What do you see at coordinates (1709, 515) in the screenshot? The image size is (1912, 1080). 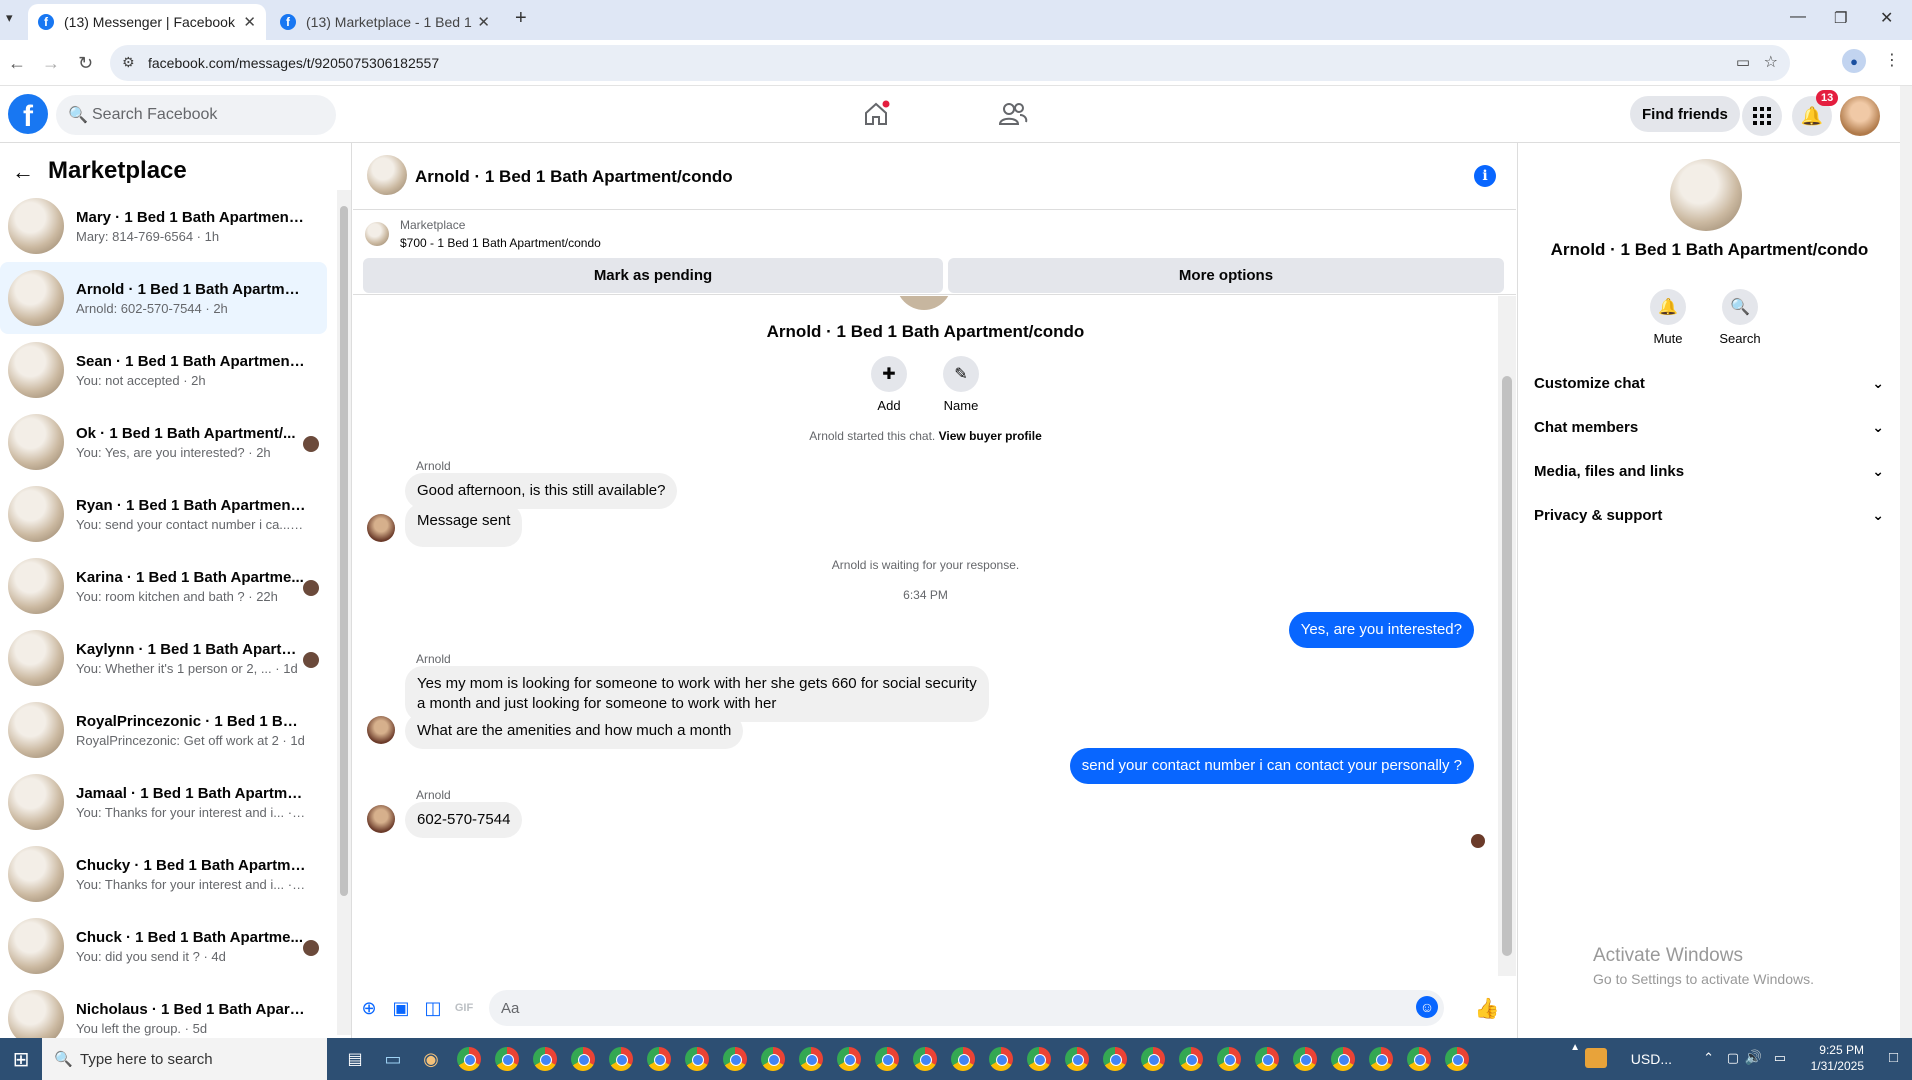 I see `section-privacy-support: Privacy & support ⌄` at bounding box center [1709, 515].